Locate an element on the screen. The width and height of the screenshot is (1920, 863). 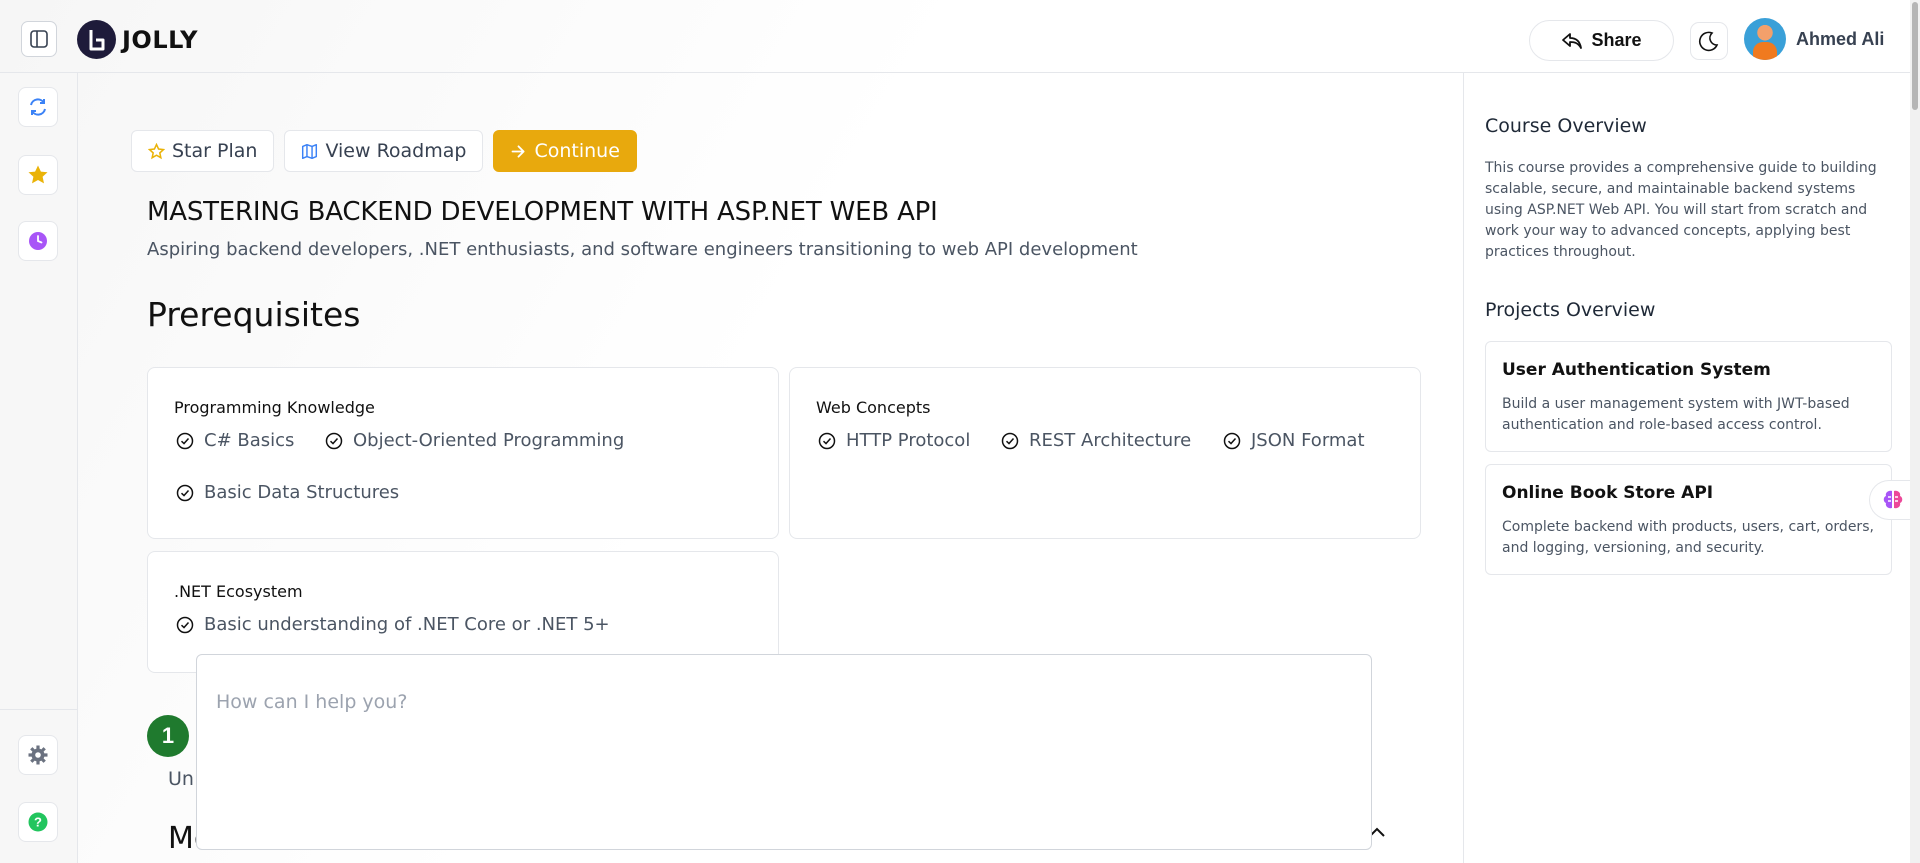
star-icon is located at coordinates (38, 174).